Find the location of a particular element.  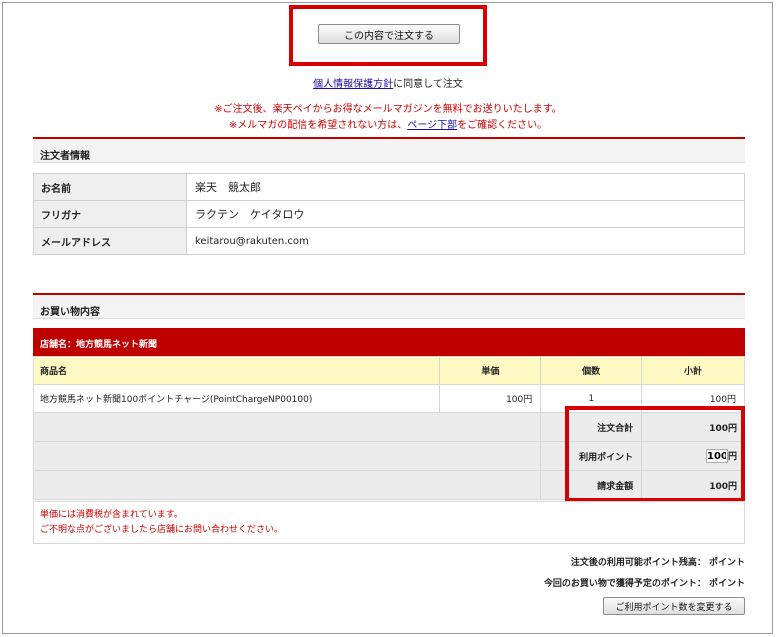

change-points-button: ご利用ポイント数を変更する is located at coordinates (674, 606).